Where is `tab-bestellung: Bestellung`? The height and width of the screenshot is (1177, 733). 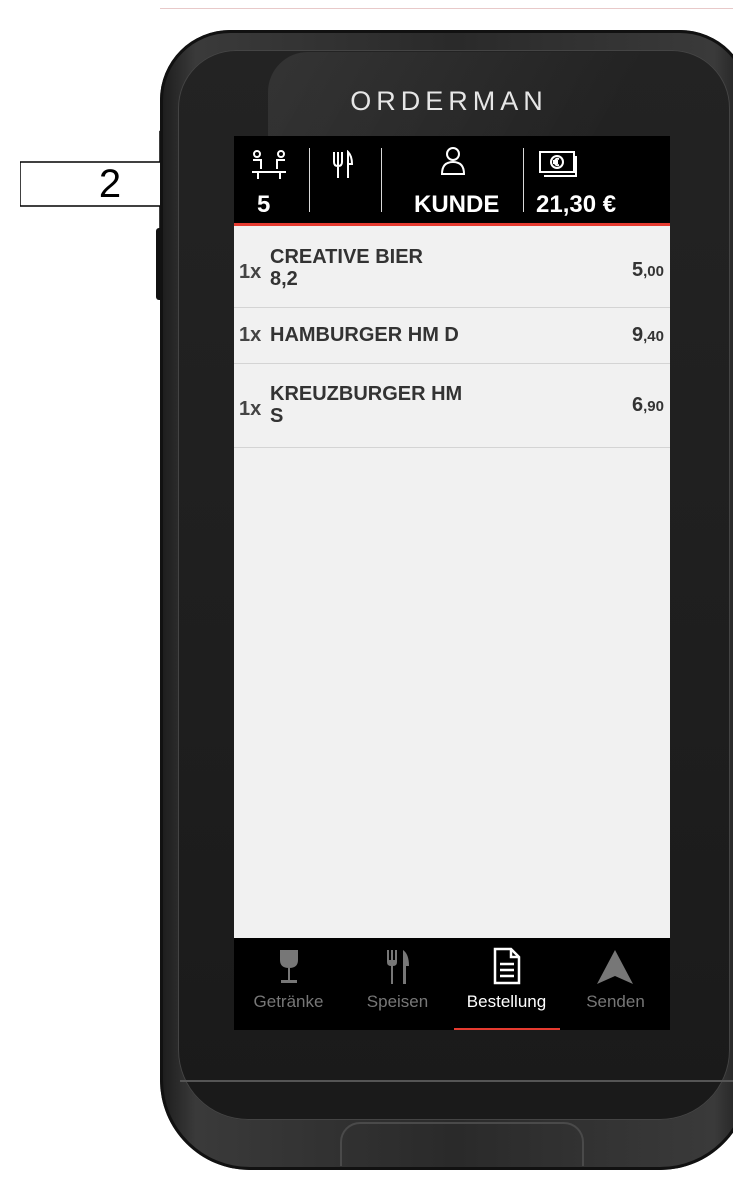
tab-bestellung: Bestellung is located at coordinates (506, 984).